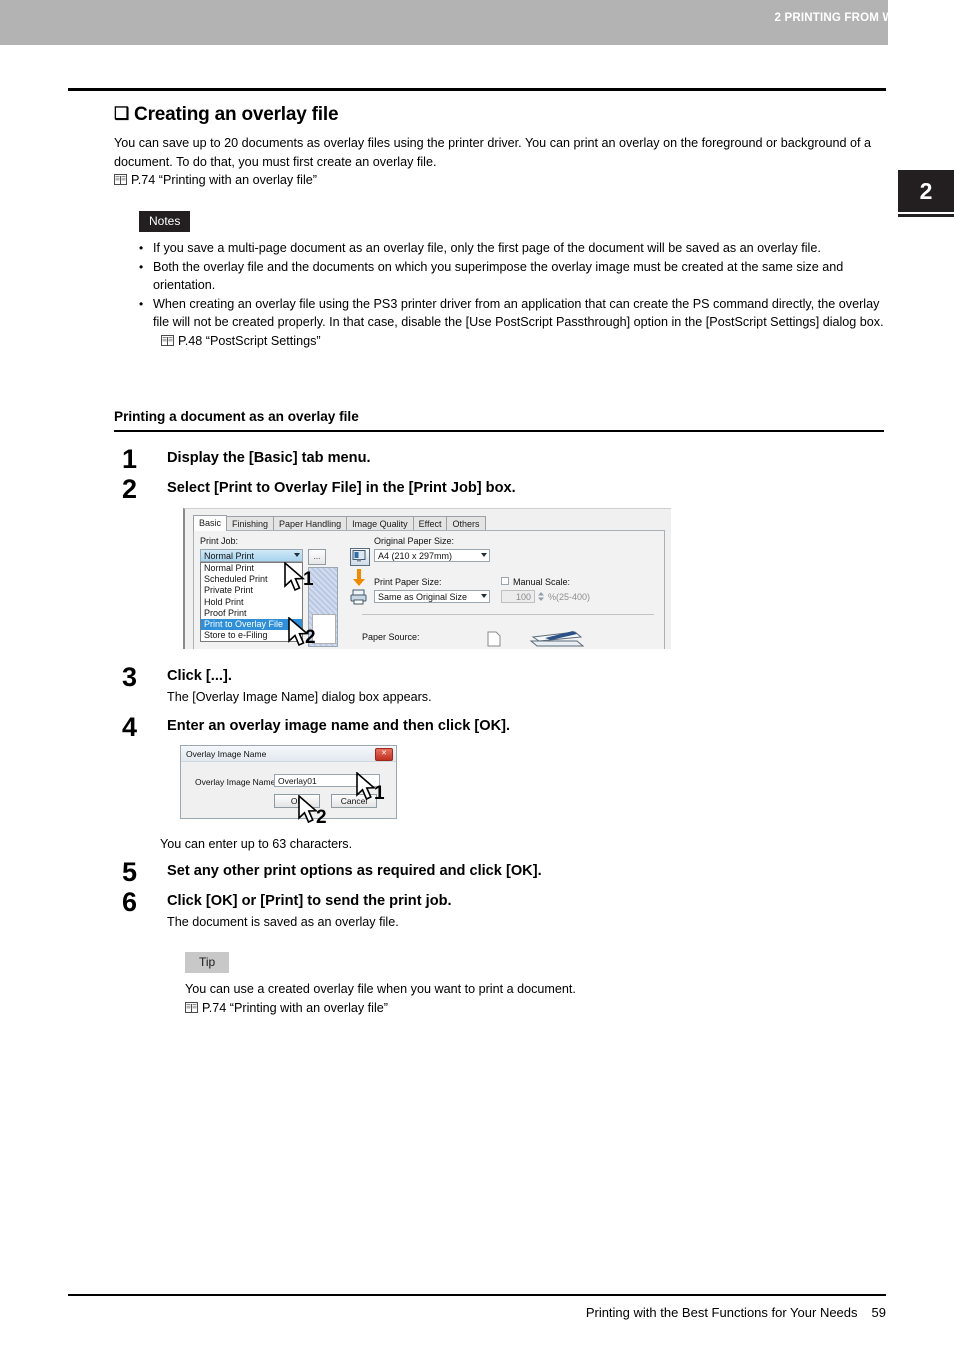 This screenshot has height=1351, width=954. Describe the element at coordinates (224, 180) in the screenshot. I see `intro-xref-text: P.74 “Printing with an overlay file”` at that location.